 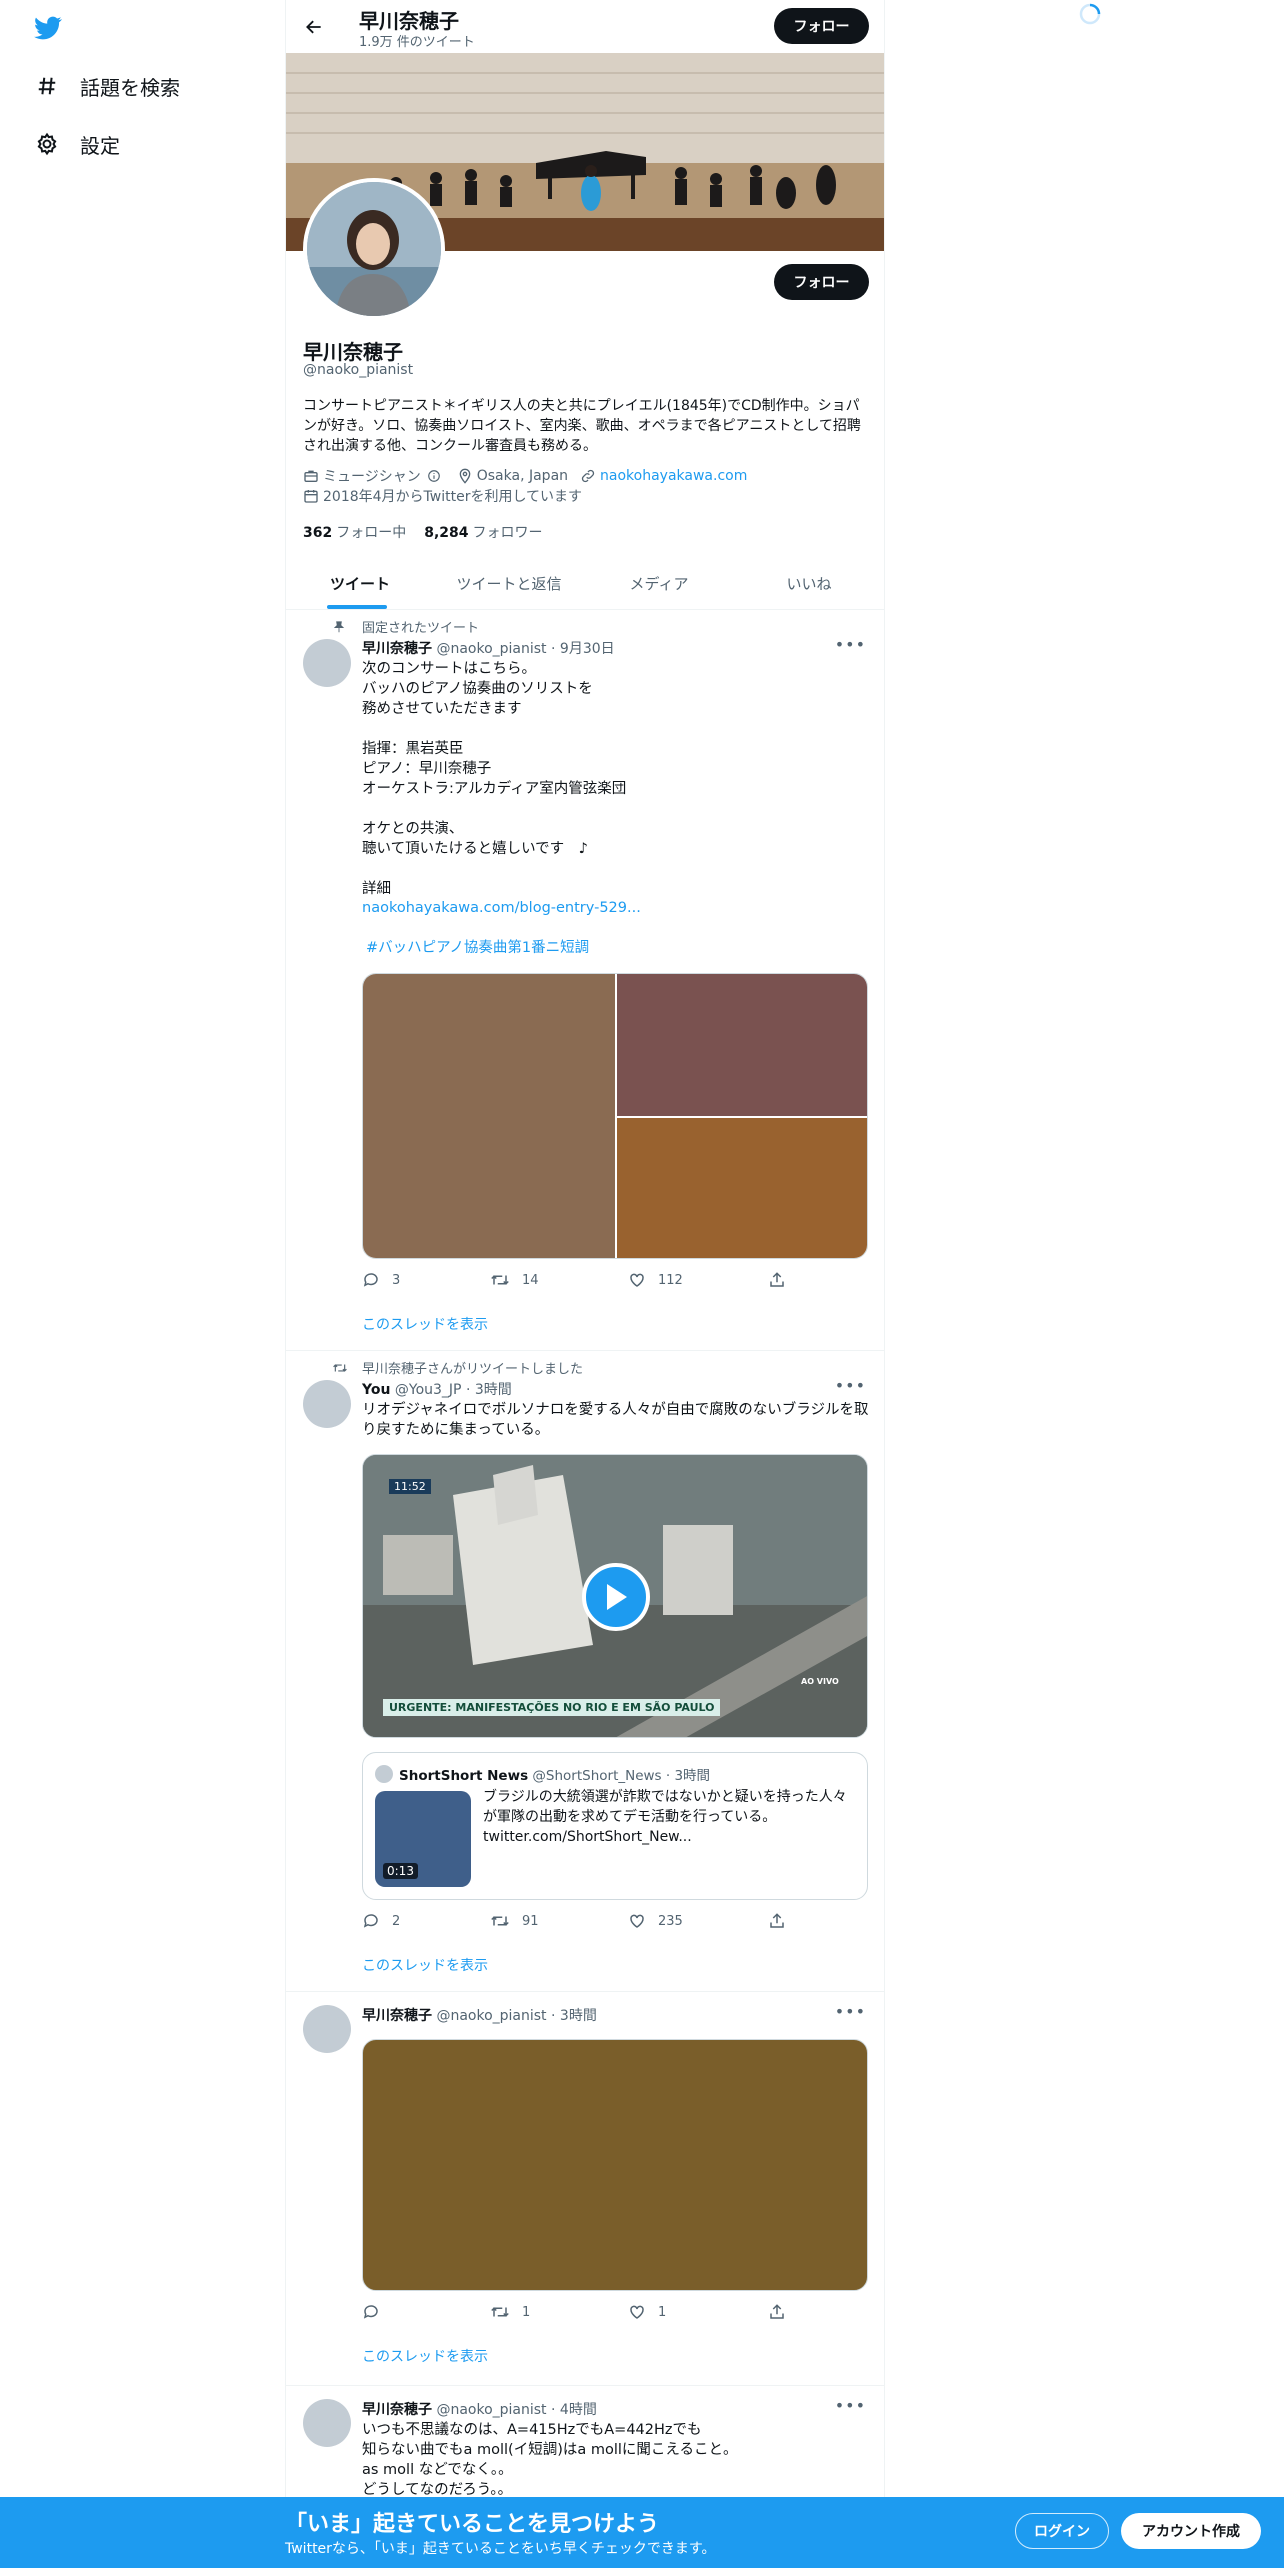 I want to click on following-count: 362, so click(x=318, y=533).